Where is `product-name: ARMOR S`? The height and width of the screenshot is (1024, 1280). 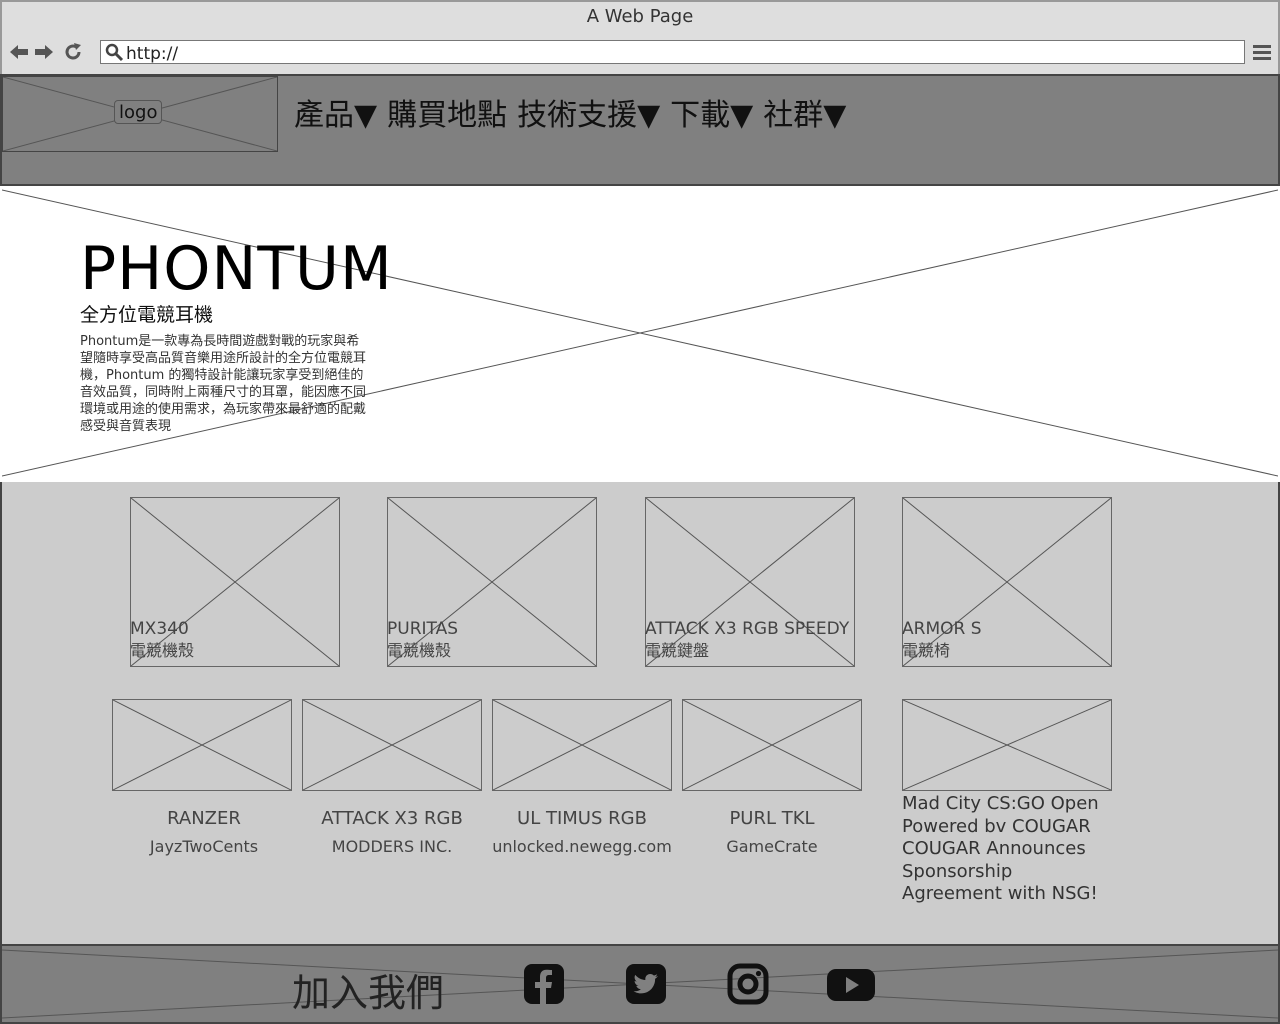
product-name: ARMOR S is located at coordinates (942, 629).